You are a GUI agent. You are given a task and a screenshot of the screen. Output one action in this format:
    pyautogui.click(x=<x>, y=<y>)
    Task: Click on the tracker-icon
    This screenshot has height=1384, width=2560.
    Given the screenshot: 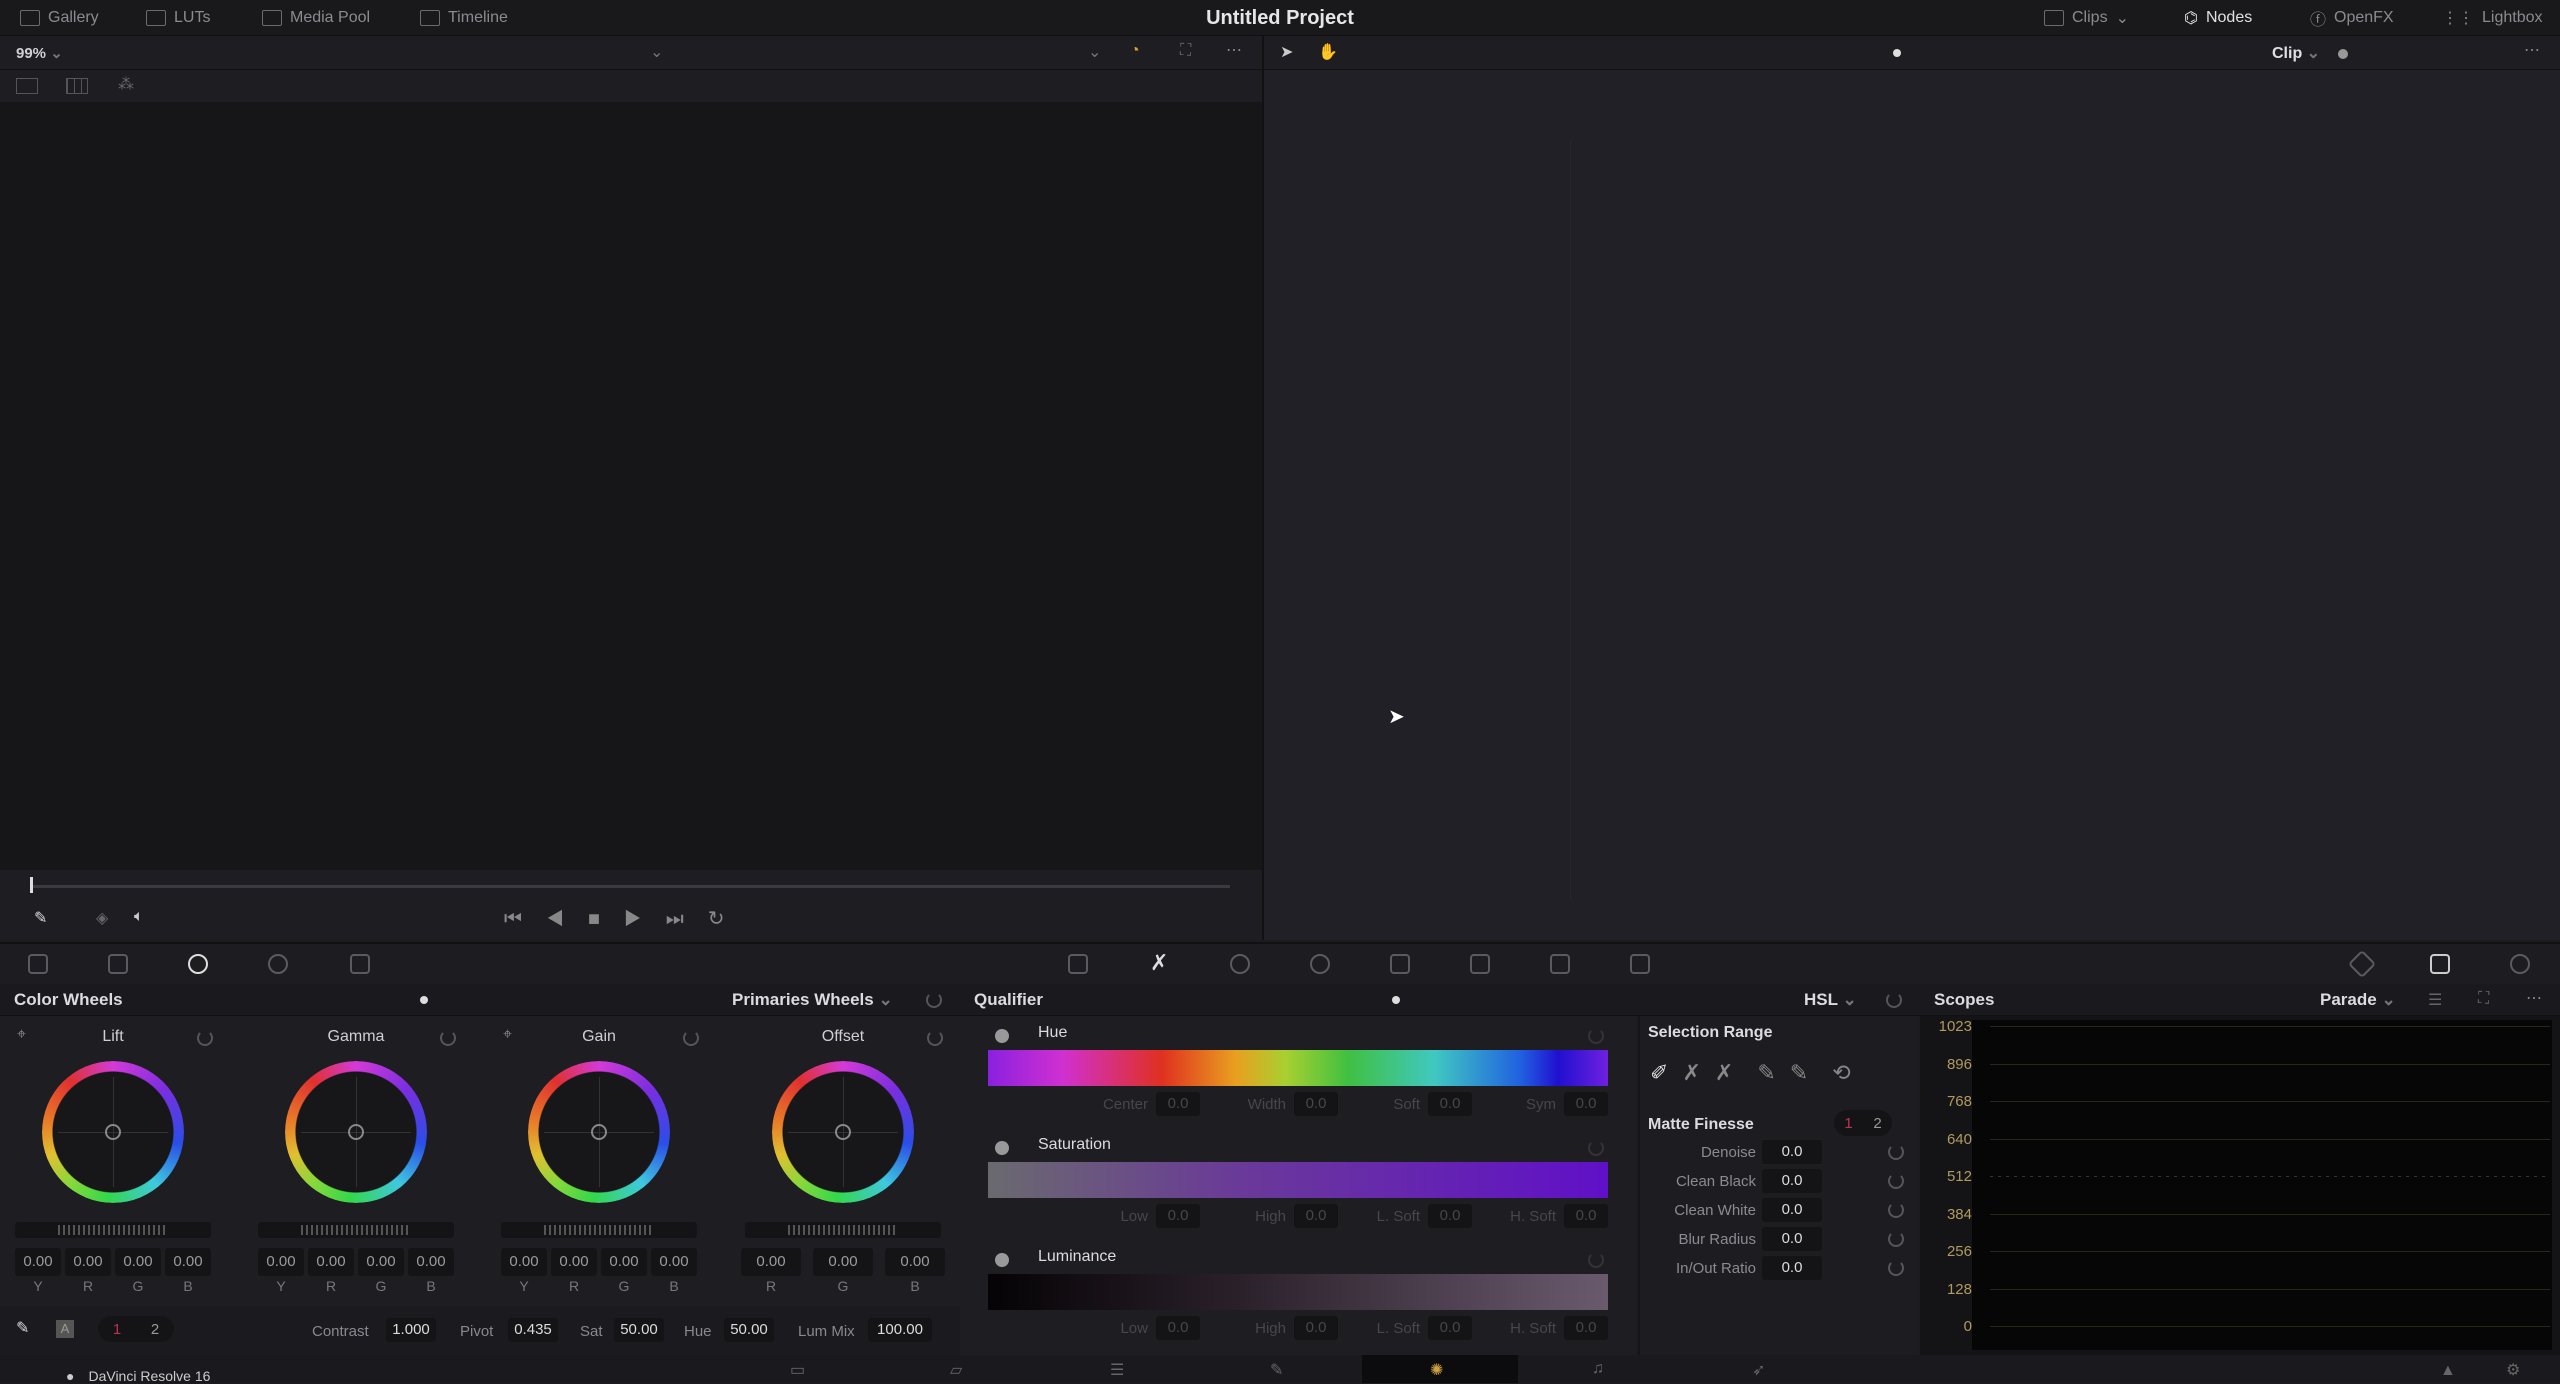 What is the action you would take?
    pyautogui.click(x=1320, y=964)
    